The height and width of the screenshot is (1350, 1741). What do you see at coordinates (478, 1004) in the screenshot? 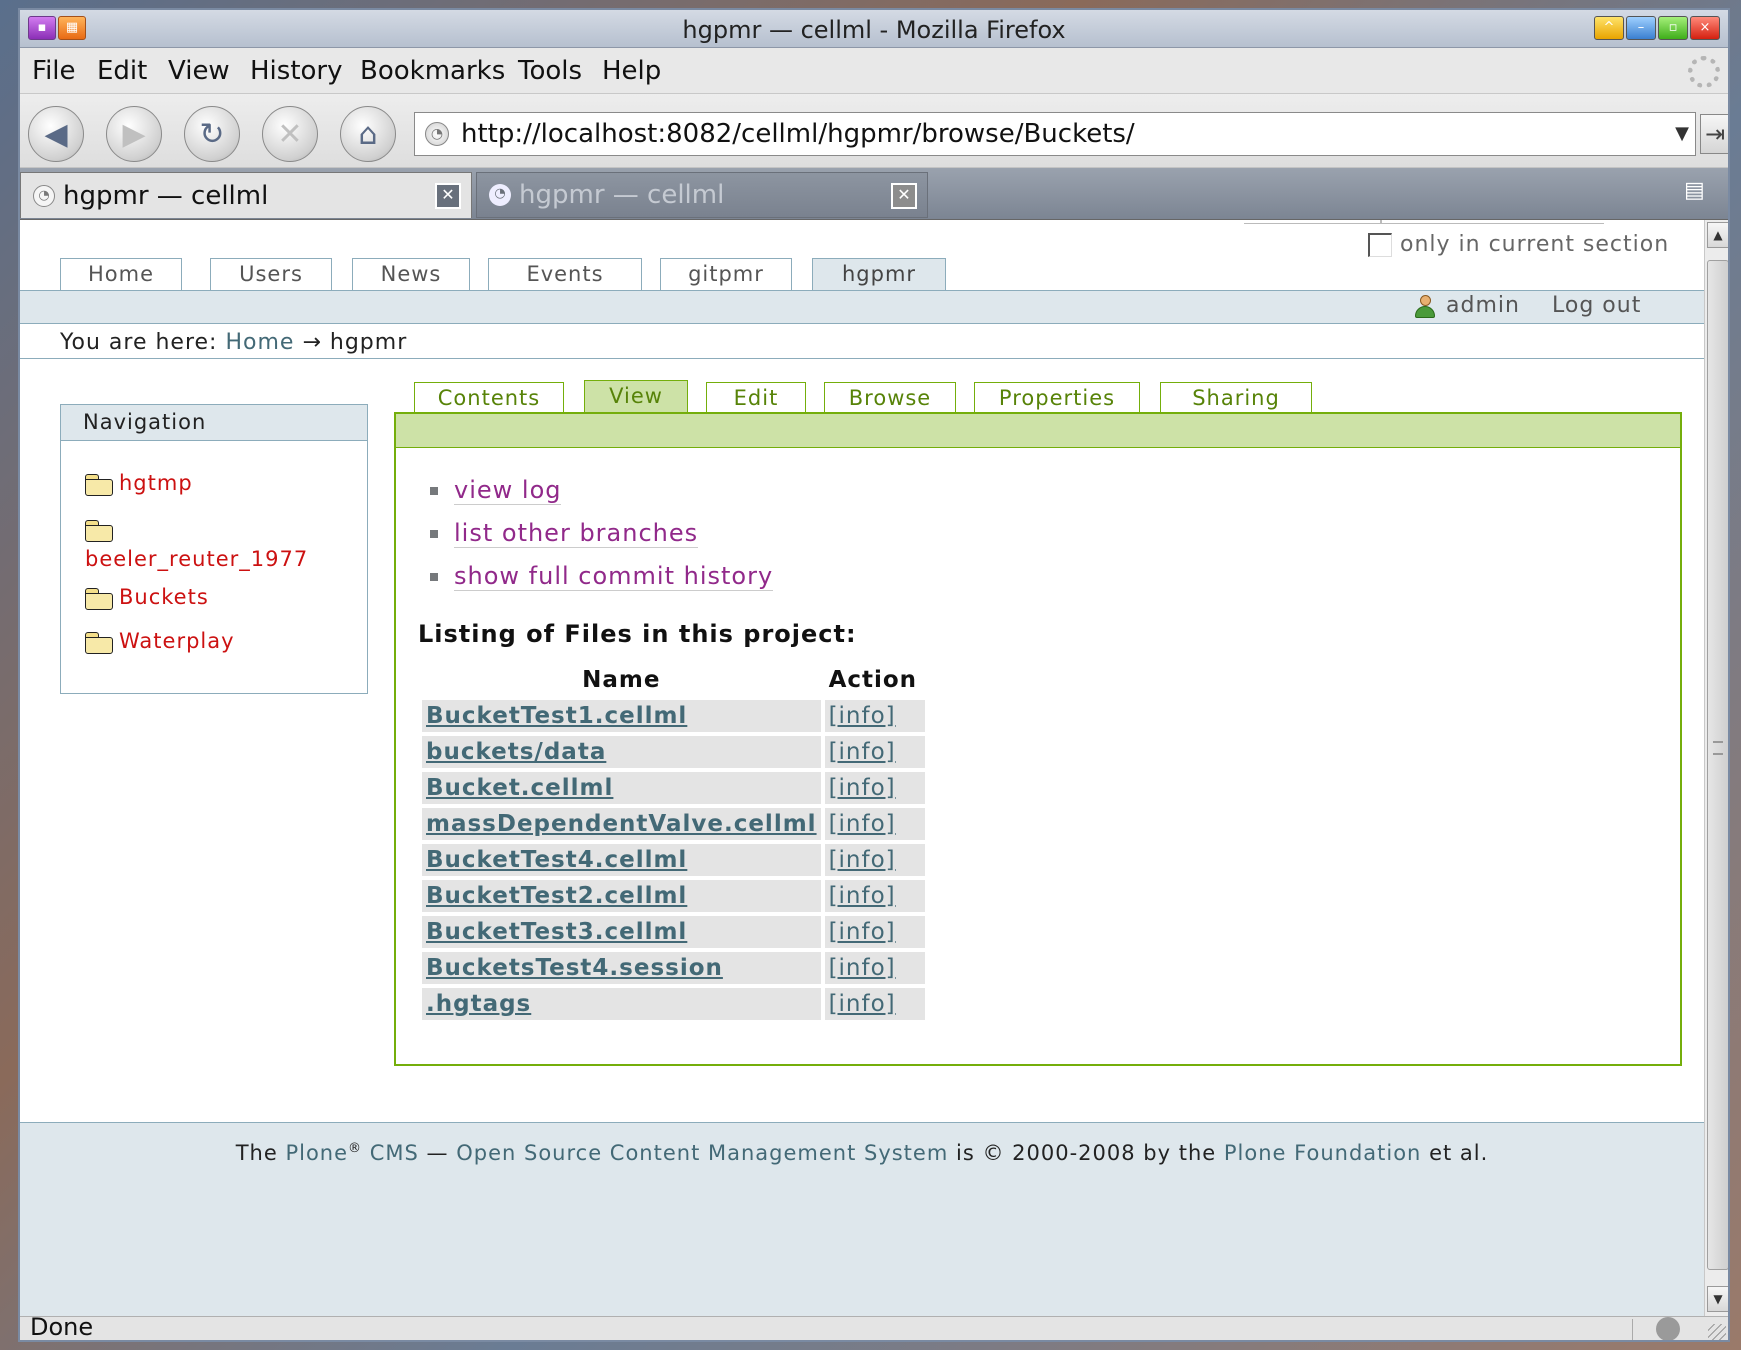
I see `file-link: .hgtags` at bounding box center [478, 1004].